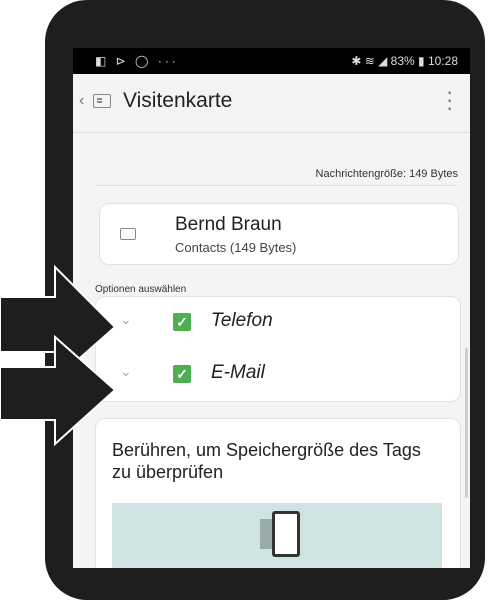  Describe the element at coordinates (466, 423) in the screenshot. I see `scrollbar` at that location.